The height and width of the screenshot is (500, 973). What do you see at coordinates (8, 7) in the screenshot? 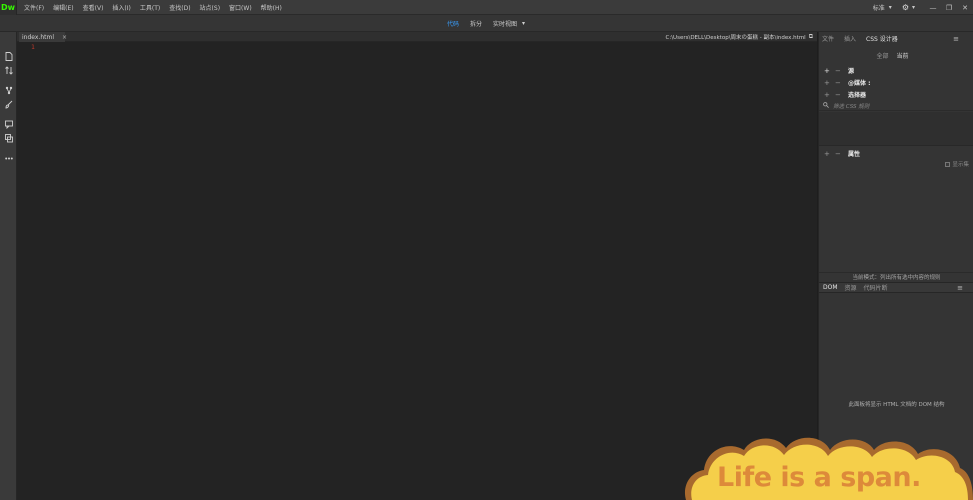
I see `app-logo: Dw` at bounding box center [8, 7].